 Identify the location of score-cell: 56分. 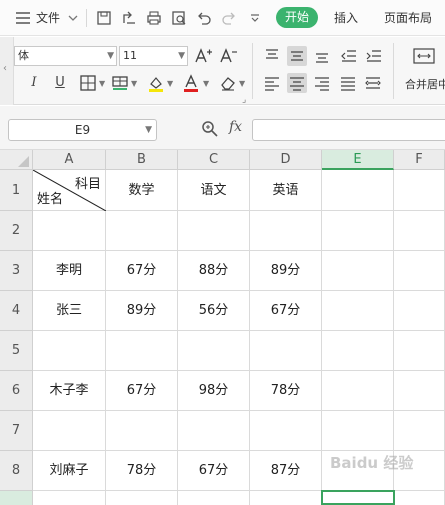
(214, 311).